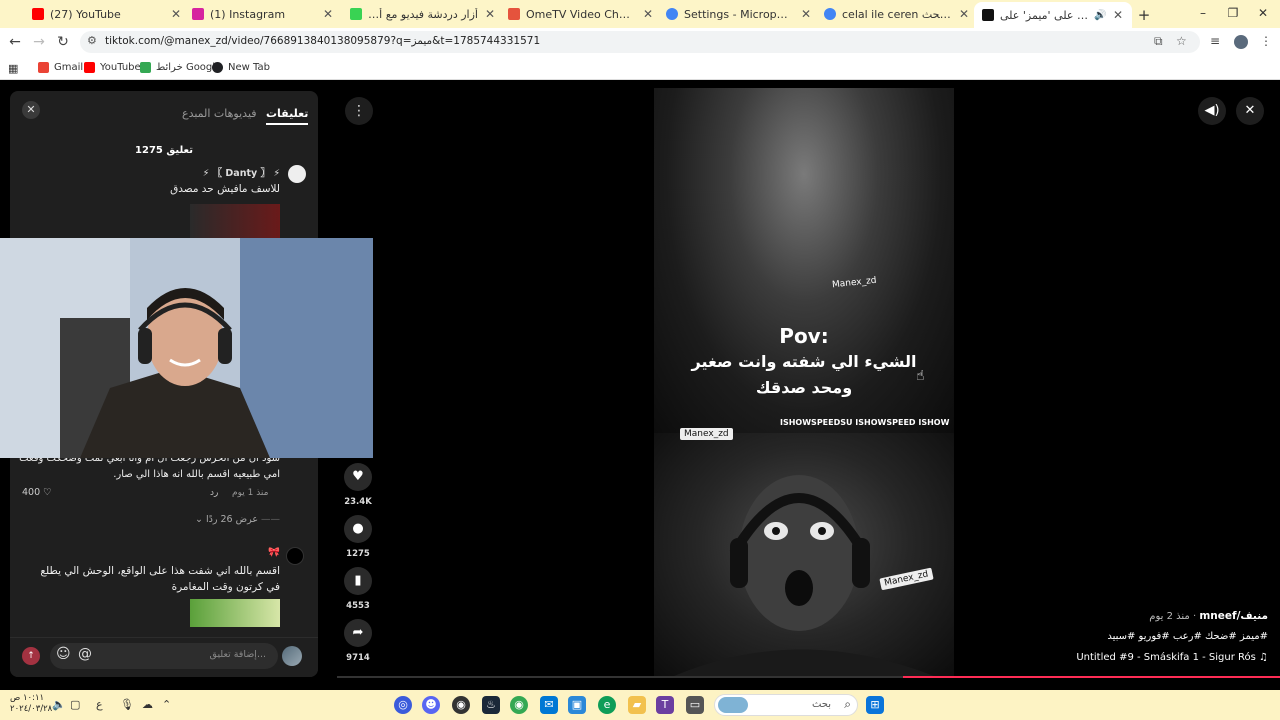  What do you see at coordinates (39, 42) in the screenshot?
I see `forward-button: →` at bounding box center [39, 42].